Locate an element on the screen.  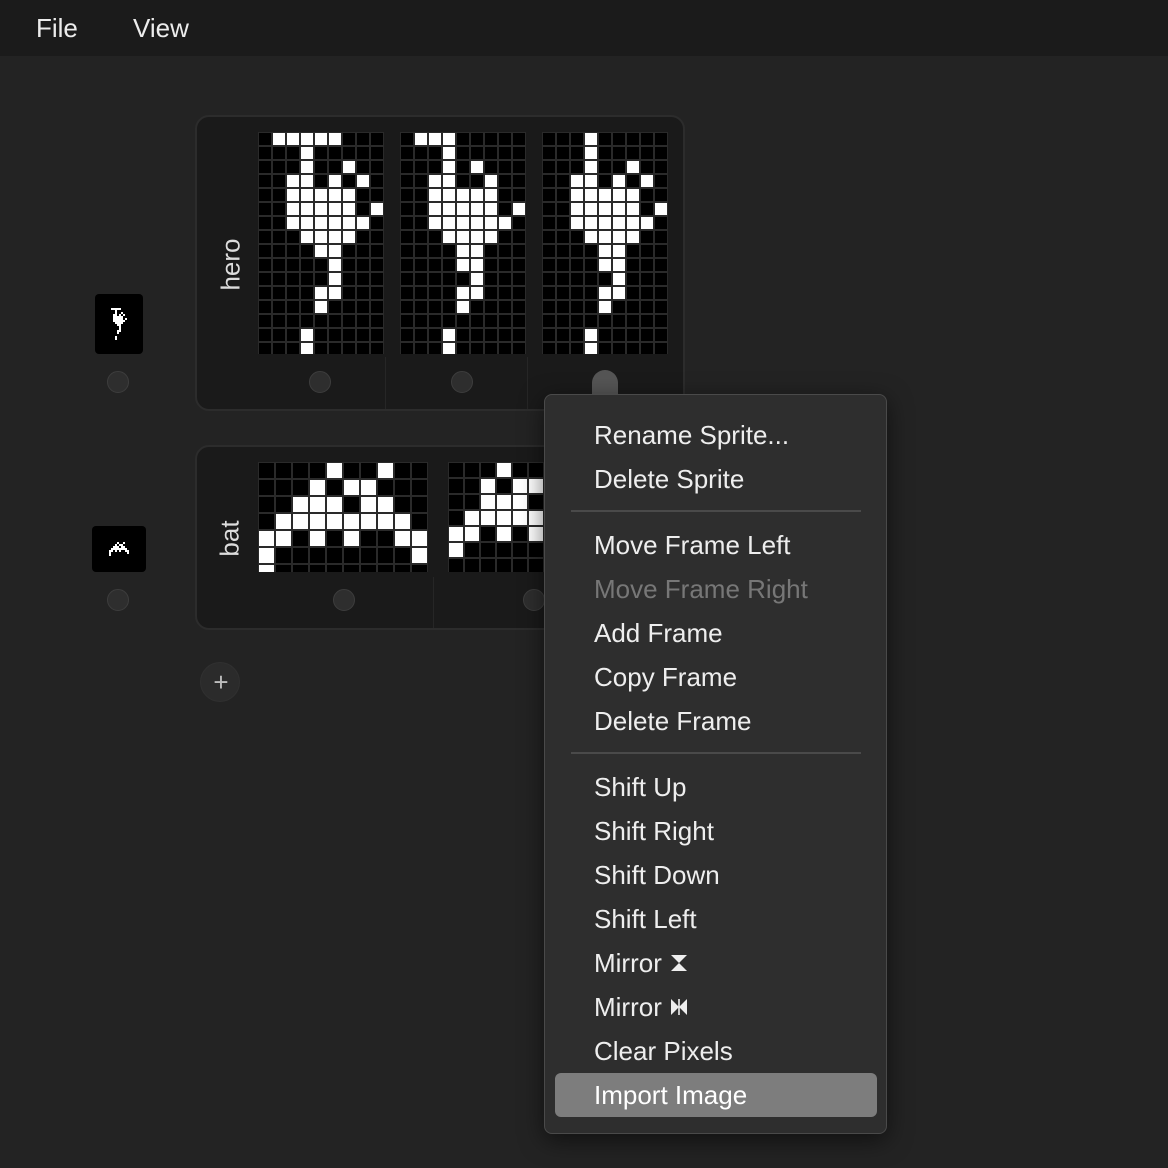
menu-item-mirror-vertical: Mirror is located at coordinates (716, 963).